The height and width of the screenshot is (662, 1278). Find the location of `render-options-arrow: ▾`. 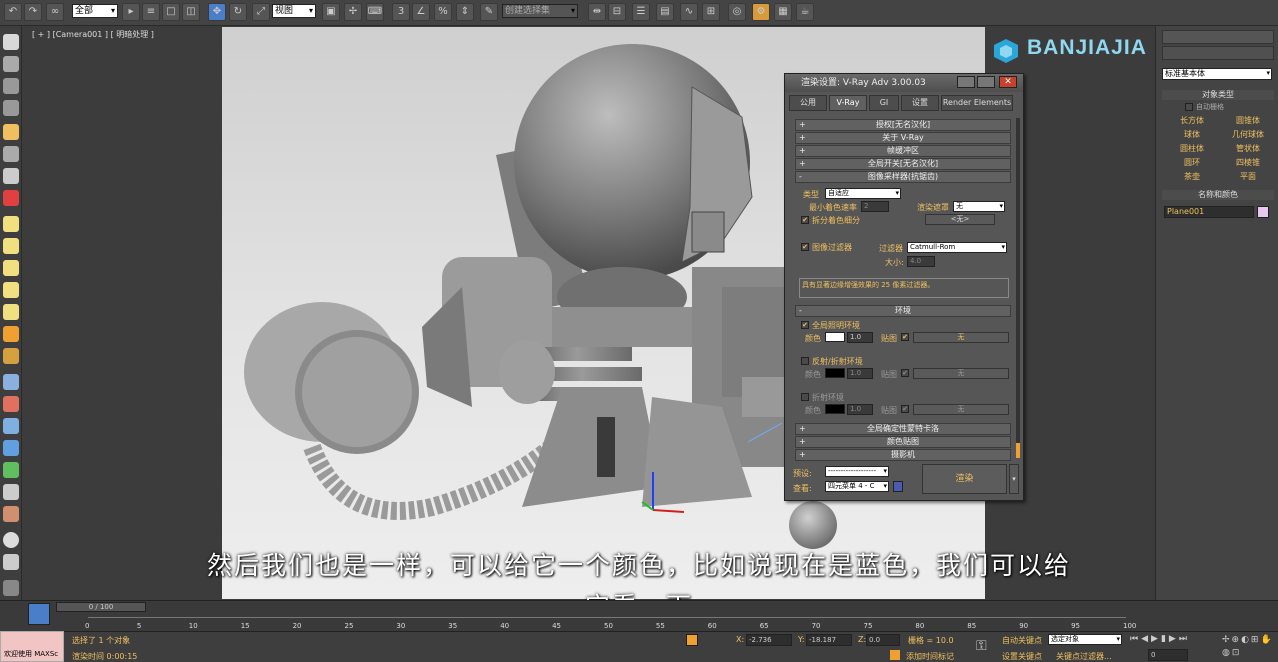

render-options-arrow: ▾ is located at coordinates (1014, 479).